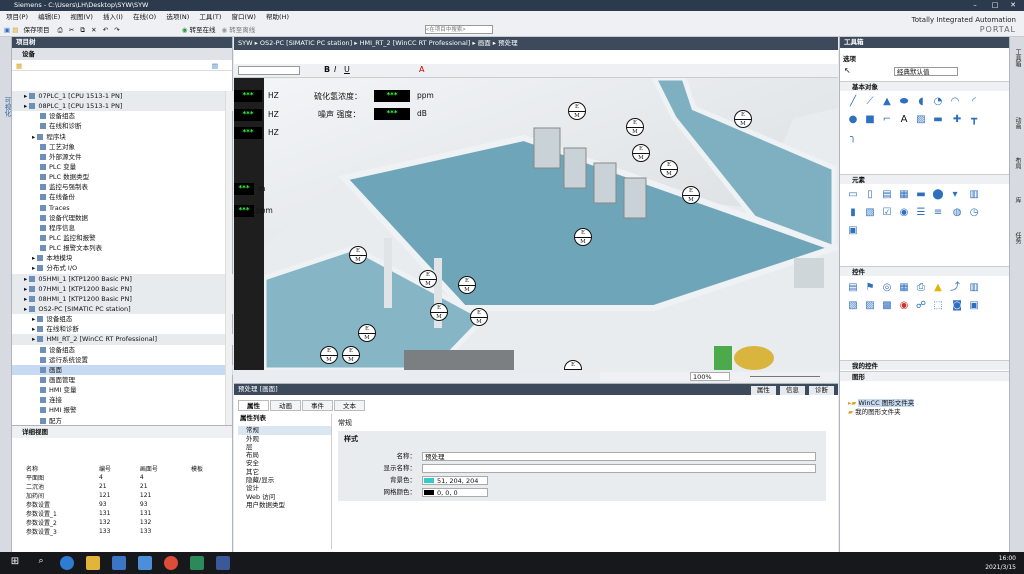 The image size is (1024, 574). Describe the element at coordinates (144, 17) in the screenshot. I see `menu-online: 在线(O)` at that location.